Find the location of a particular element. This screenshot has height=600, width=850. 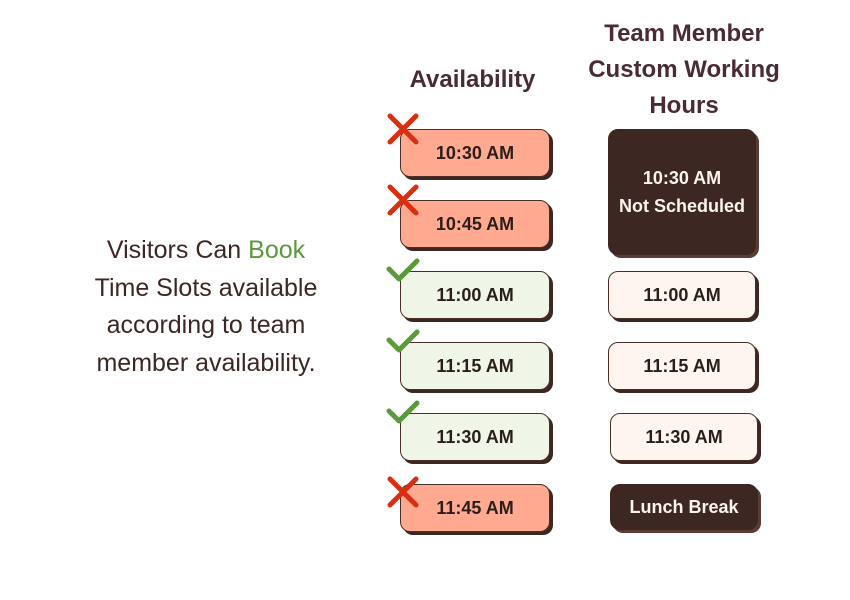

availability-slot: 11:00 AM is located at coordinates (475, 295).